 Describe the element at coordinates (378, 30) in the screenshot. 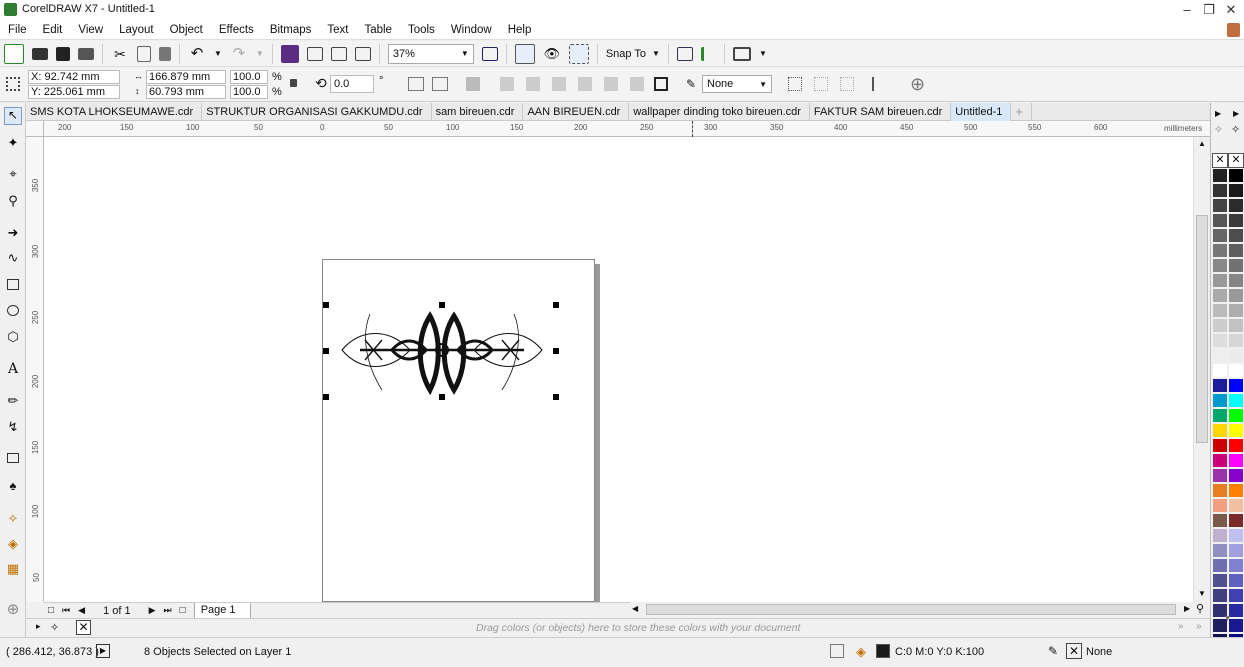

I see `menu-table: Table` at that location.